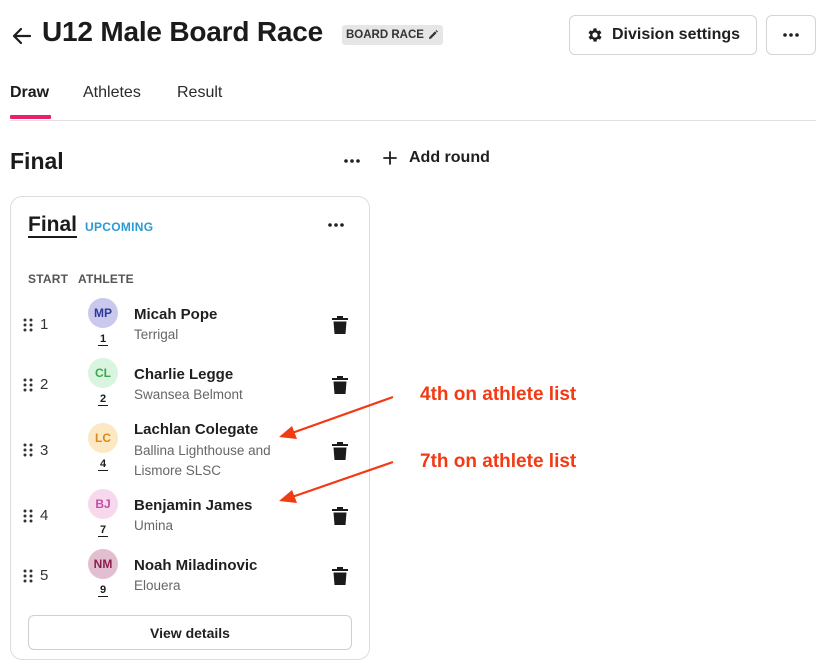 The height and width of the screenshot is (670, 829). I want to click on athlete-club: Umina, so click(154, 525).